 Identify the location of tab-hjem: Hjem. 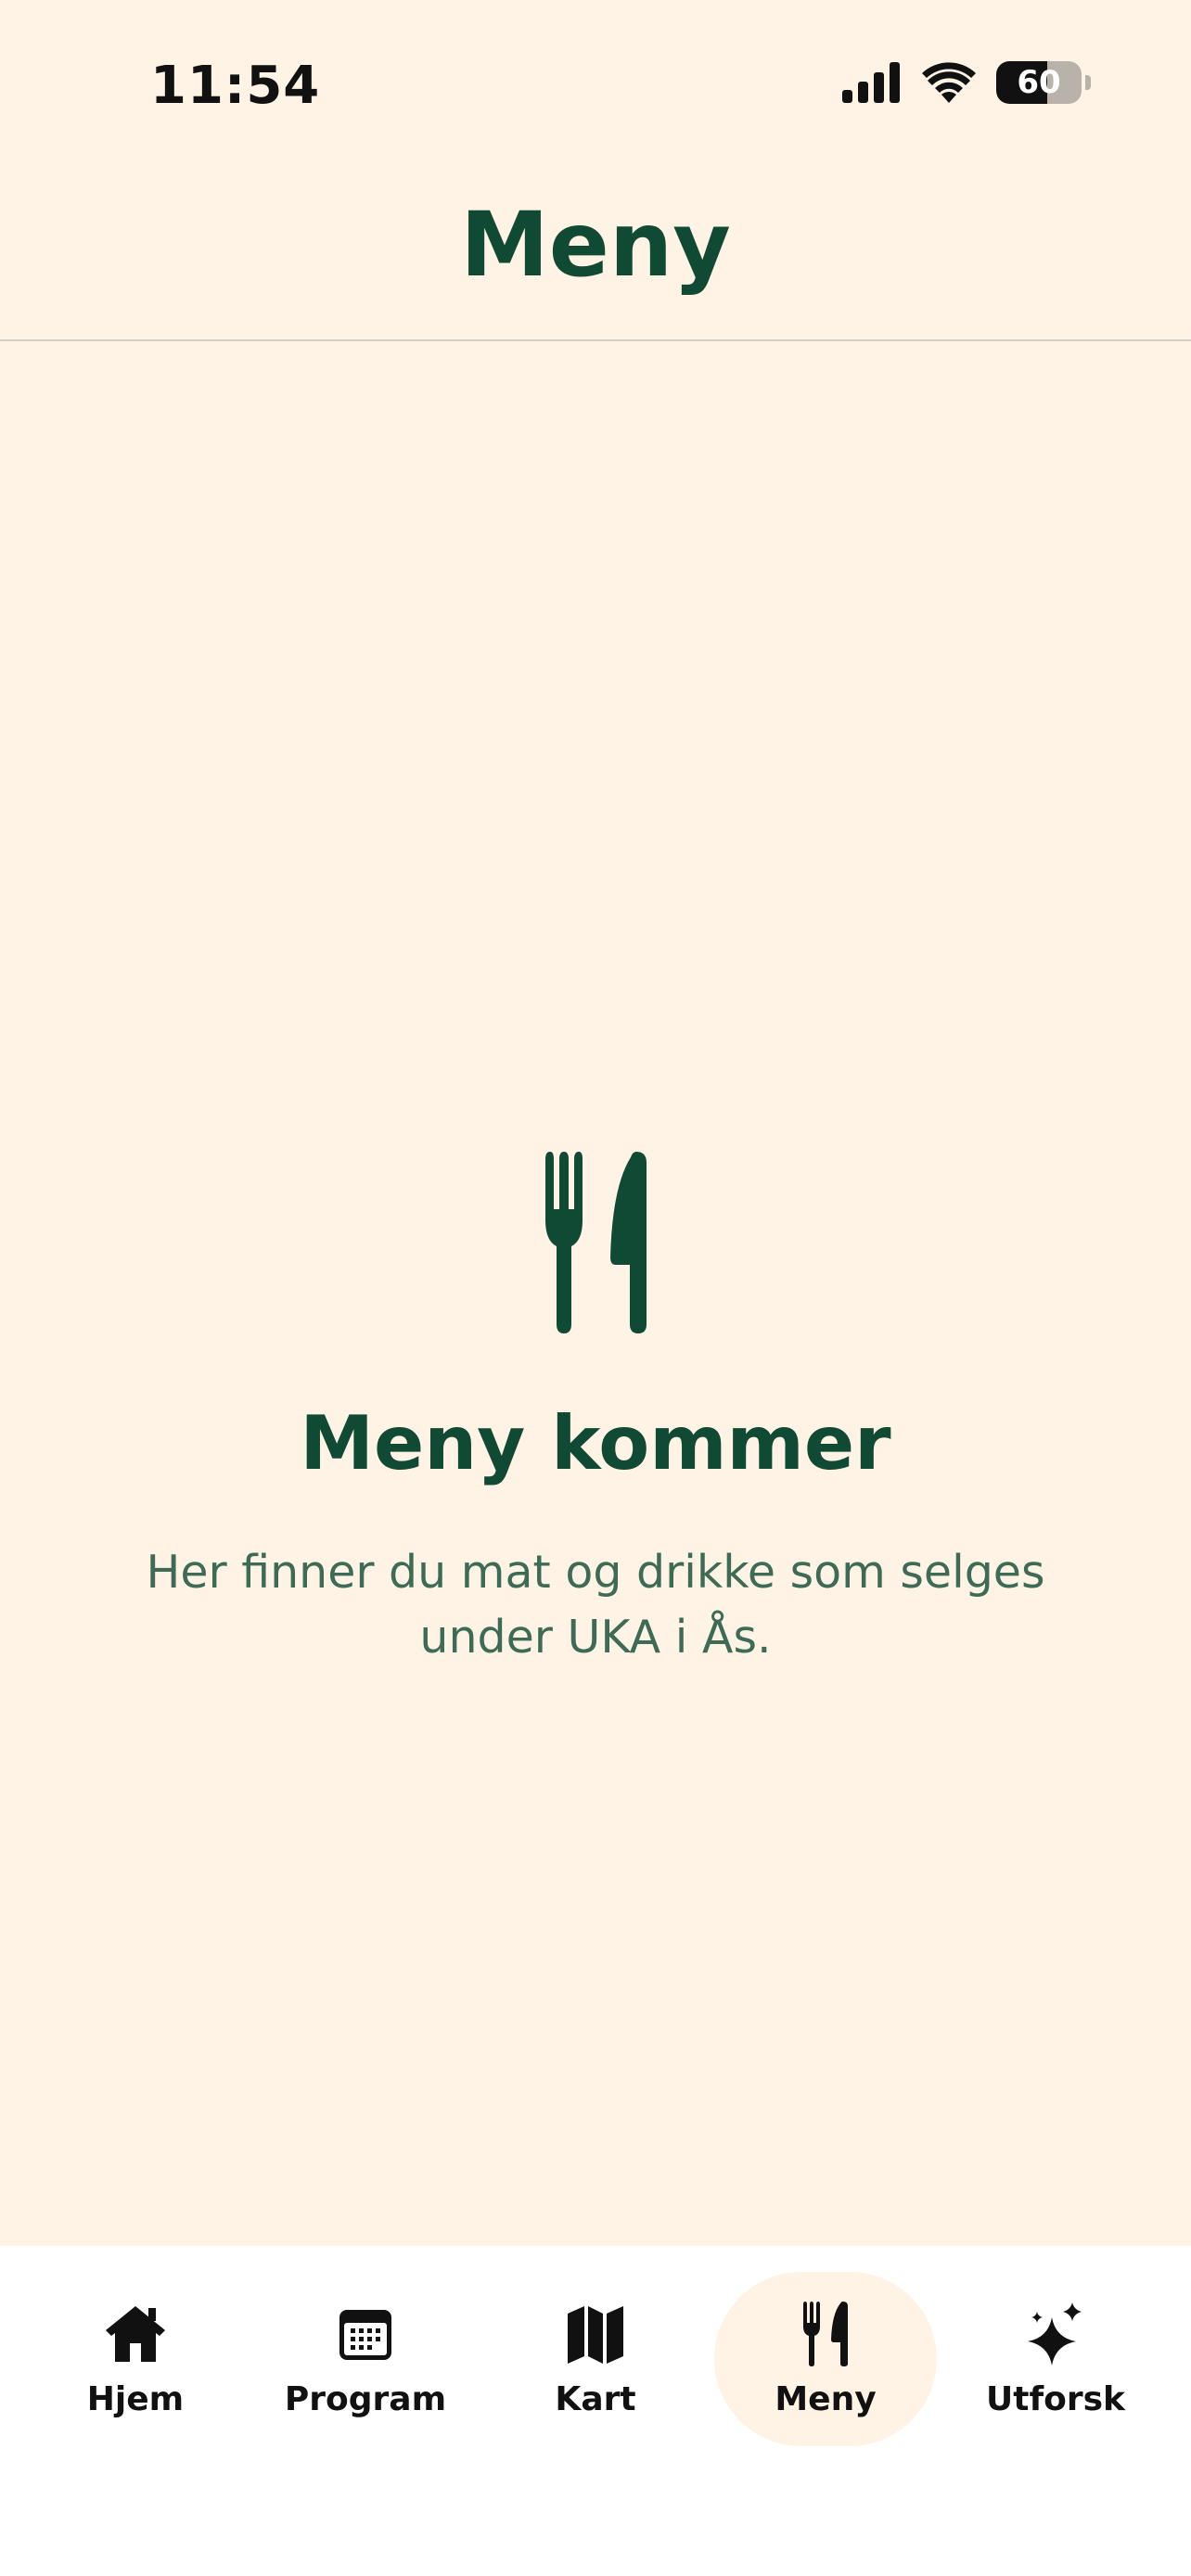
(135, 2359).